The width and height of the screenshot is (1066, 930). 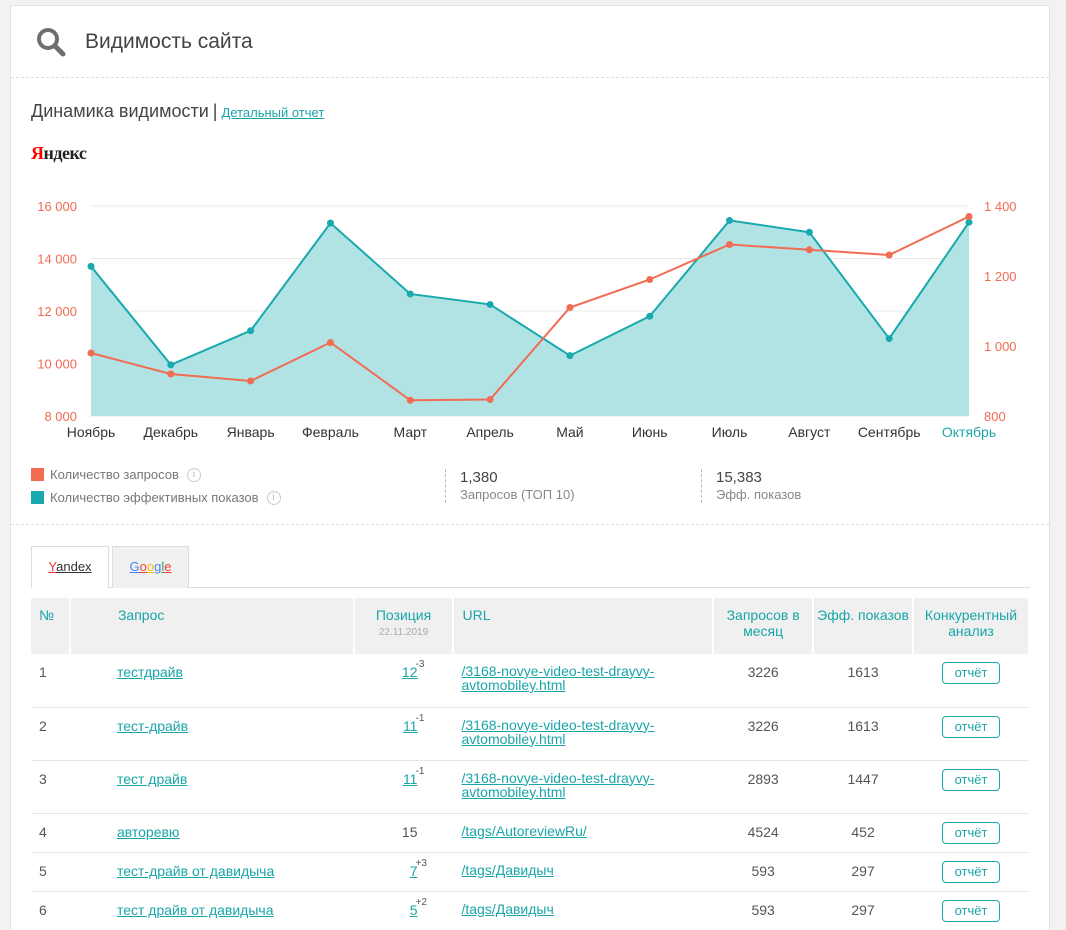 I want to click on query-link: тест-драйв, so click(x=152, y=726).